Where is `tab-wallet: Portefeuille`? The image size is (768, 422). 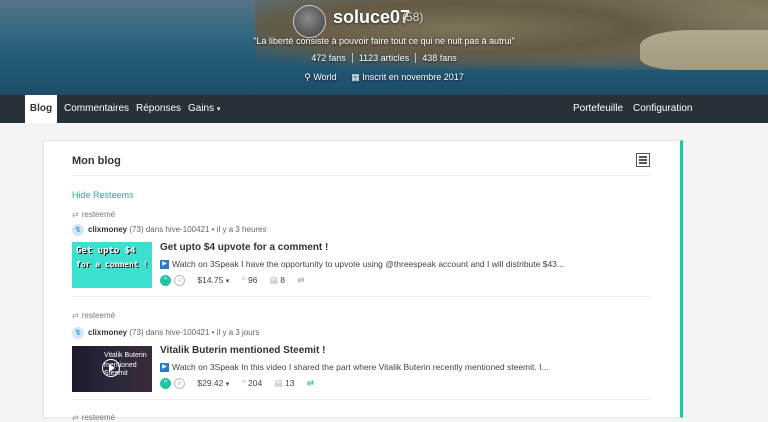 tab-wallet: Portefeuille is located at coordinates (598, 109).